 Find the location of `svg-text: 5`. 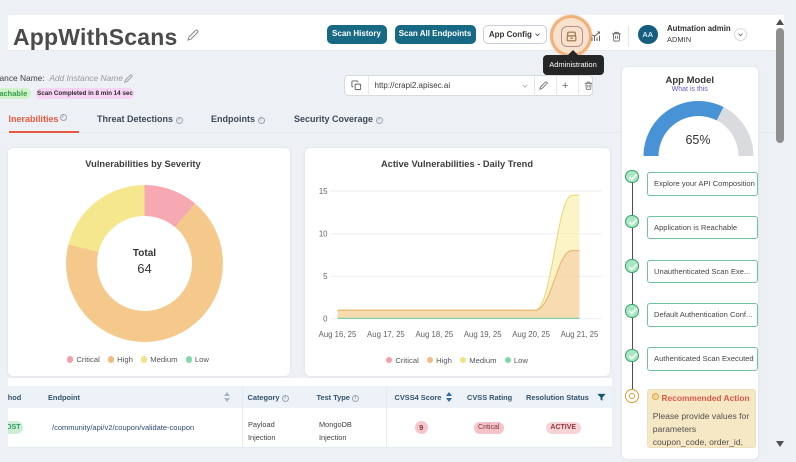

svg-text: 5 is located at coordinates (325, 276).